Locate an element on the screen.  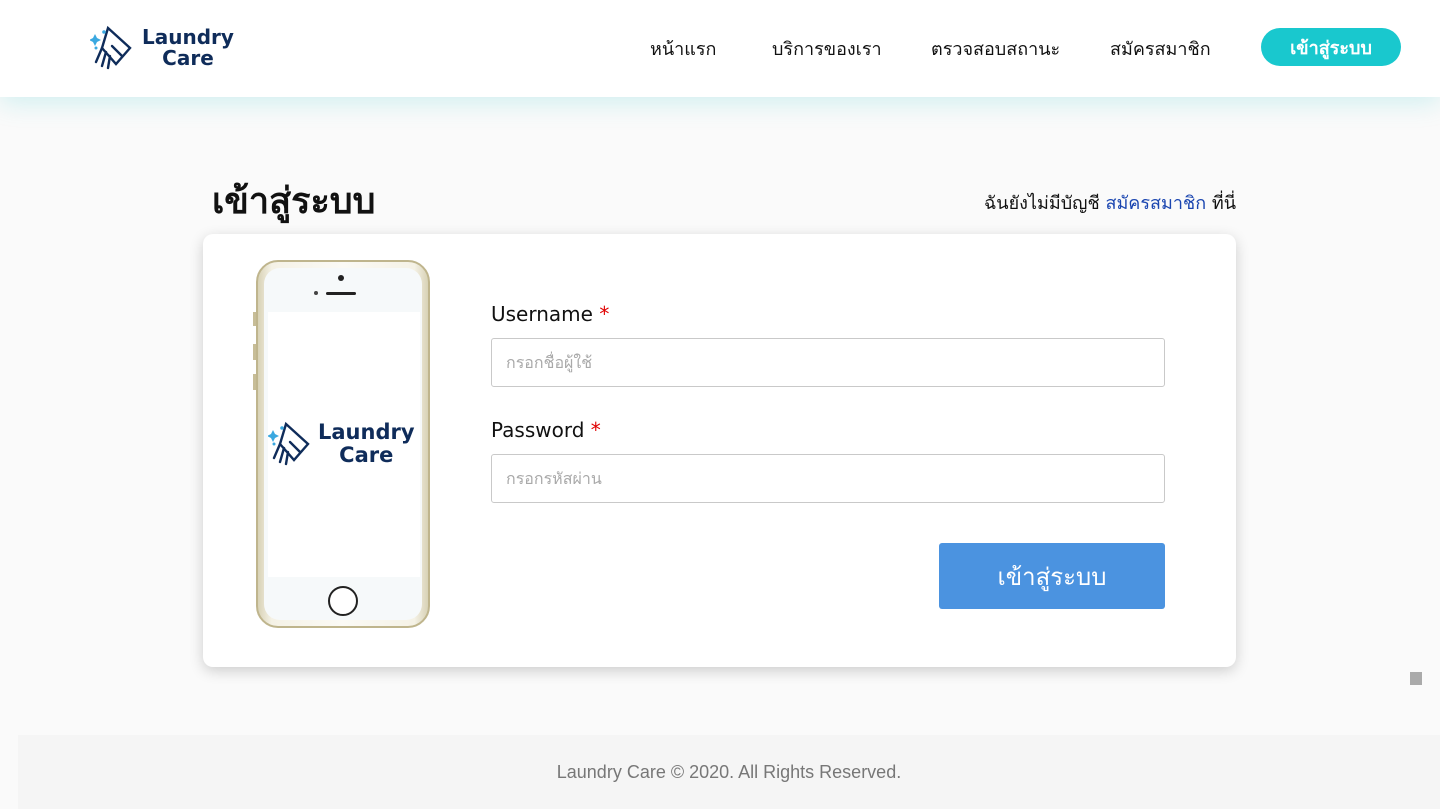
phone-illustration: Laundry Care is located at coordinates (341, 444).